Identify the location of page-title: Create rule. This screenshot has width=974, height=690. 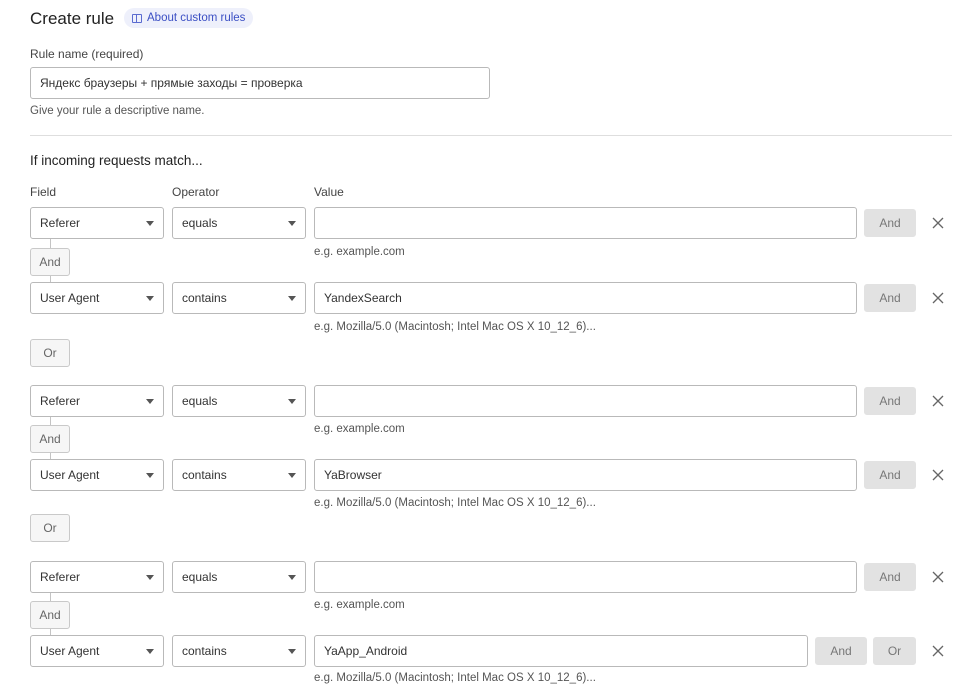
(72, 18).